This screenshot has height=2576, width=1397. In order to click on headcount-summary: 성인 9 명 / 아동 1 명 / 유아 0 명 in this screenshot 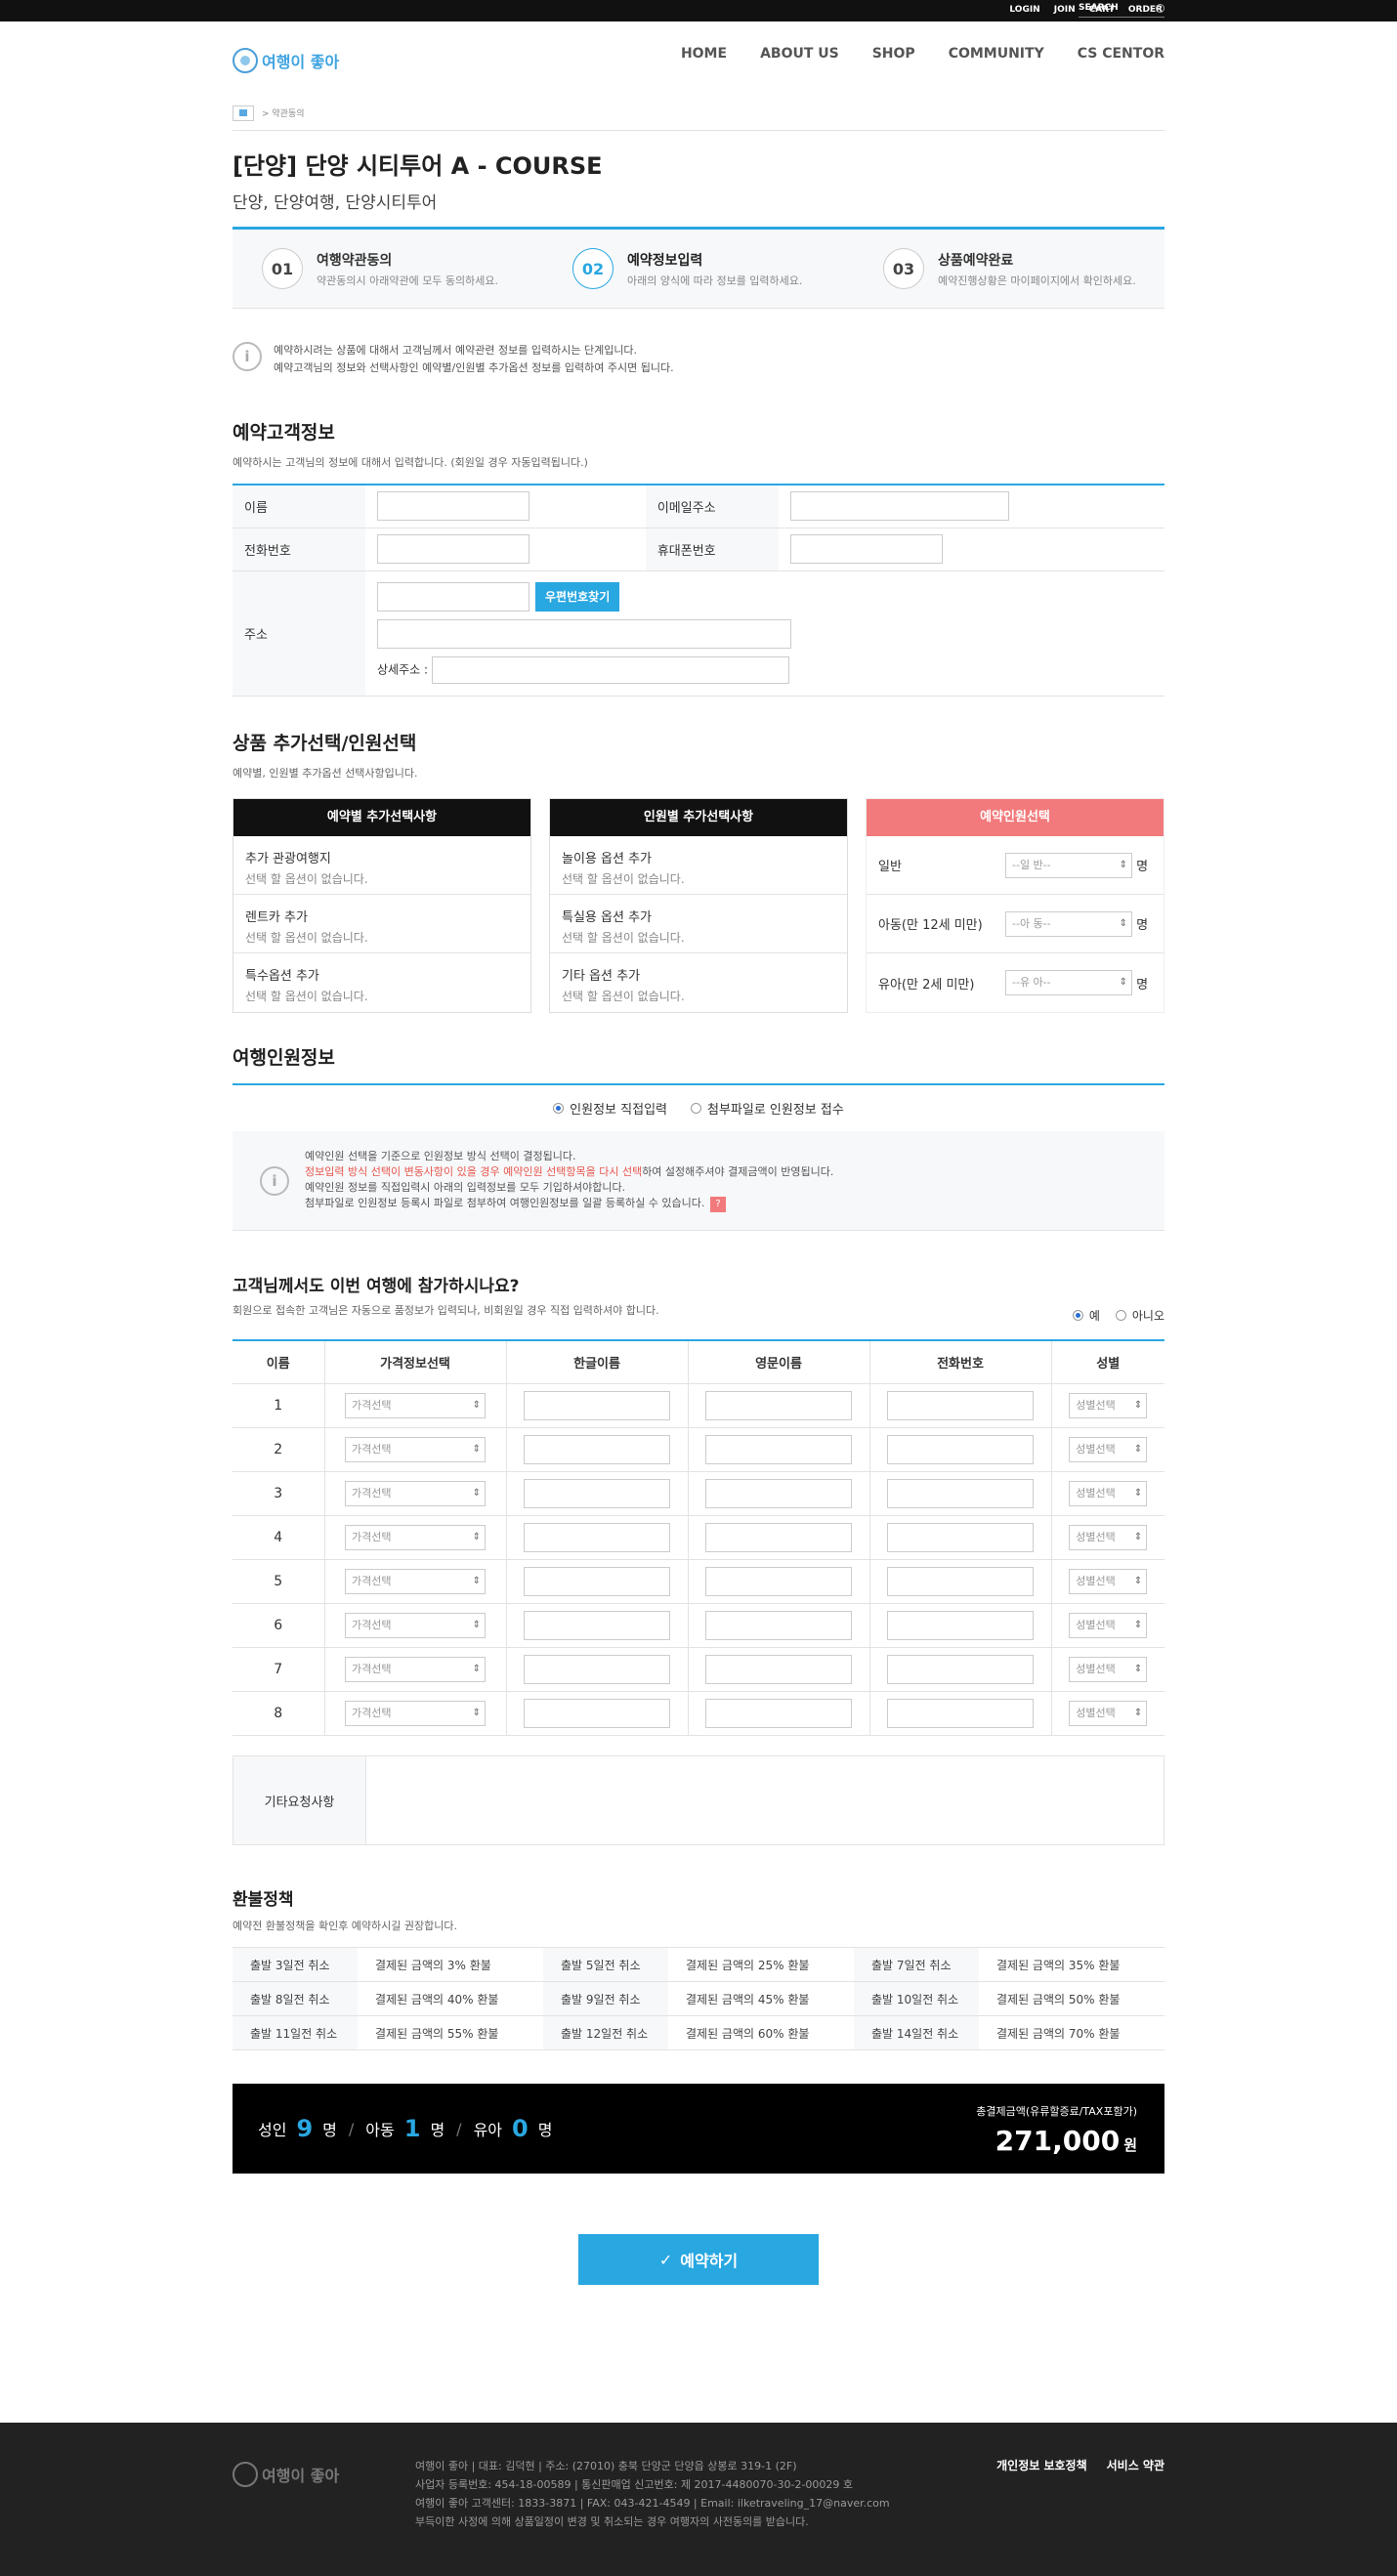, I will do `click(405, 2128)`.